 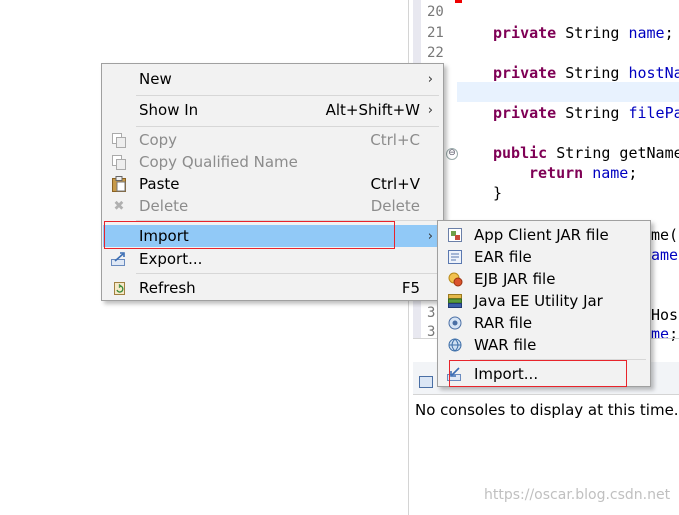 What do you see at coordinates (395, 206) in the screenshot?
I see `menu-item-shortcut: Delete` at bounding box center [395, 206].